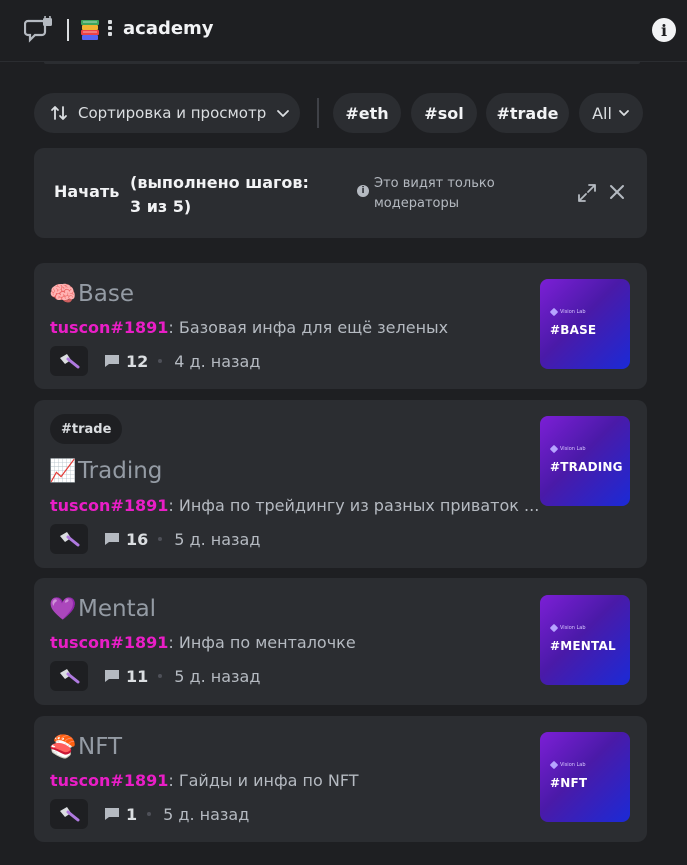 The width and height of the screenshot is (687, 865). I want to click on forum-lock-icon, so click(38, 29).